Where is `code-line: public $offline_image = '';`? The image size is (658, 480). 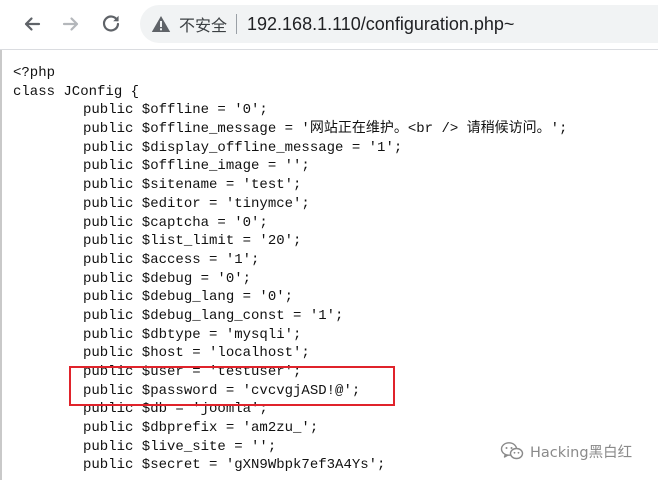
code-line: public $offline_image = ''; is located at coordinates (290, 166).